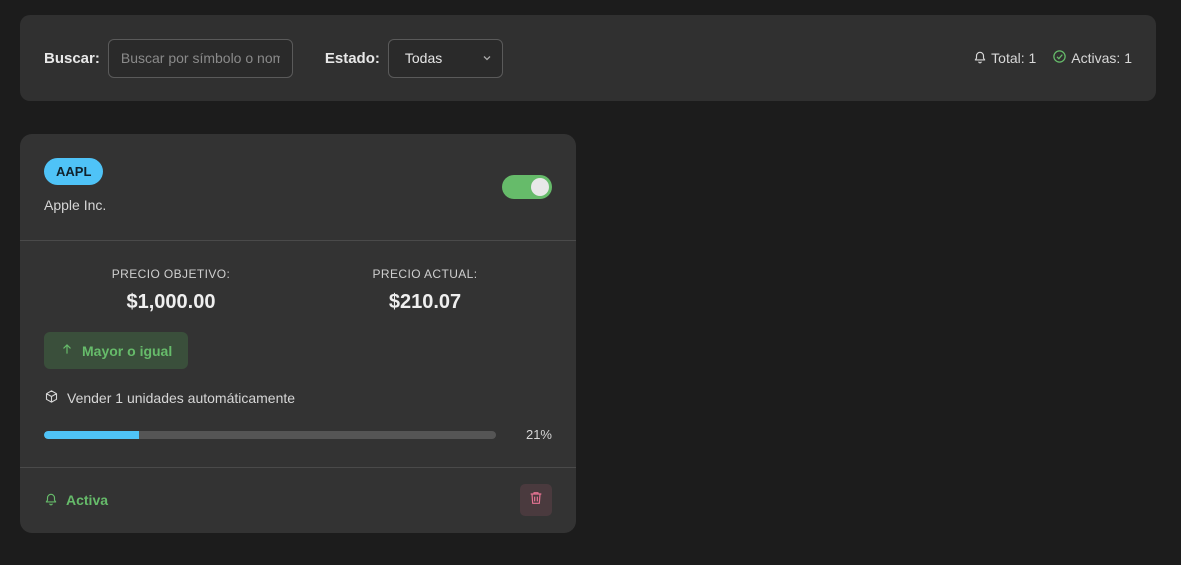 The width and height of the screenshot is (1181, 565). I want to click on stat-total-text: Total: 1, so click(1014, 58).